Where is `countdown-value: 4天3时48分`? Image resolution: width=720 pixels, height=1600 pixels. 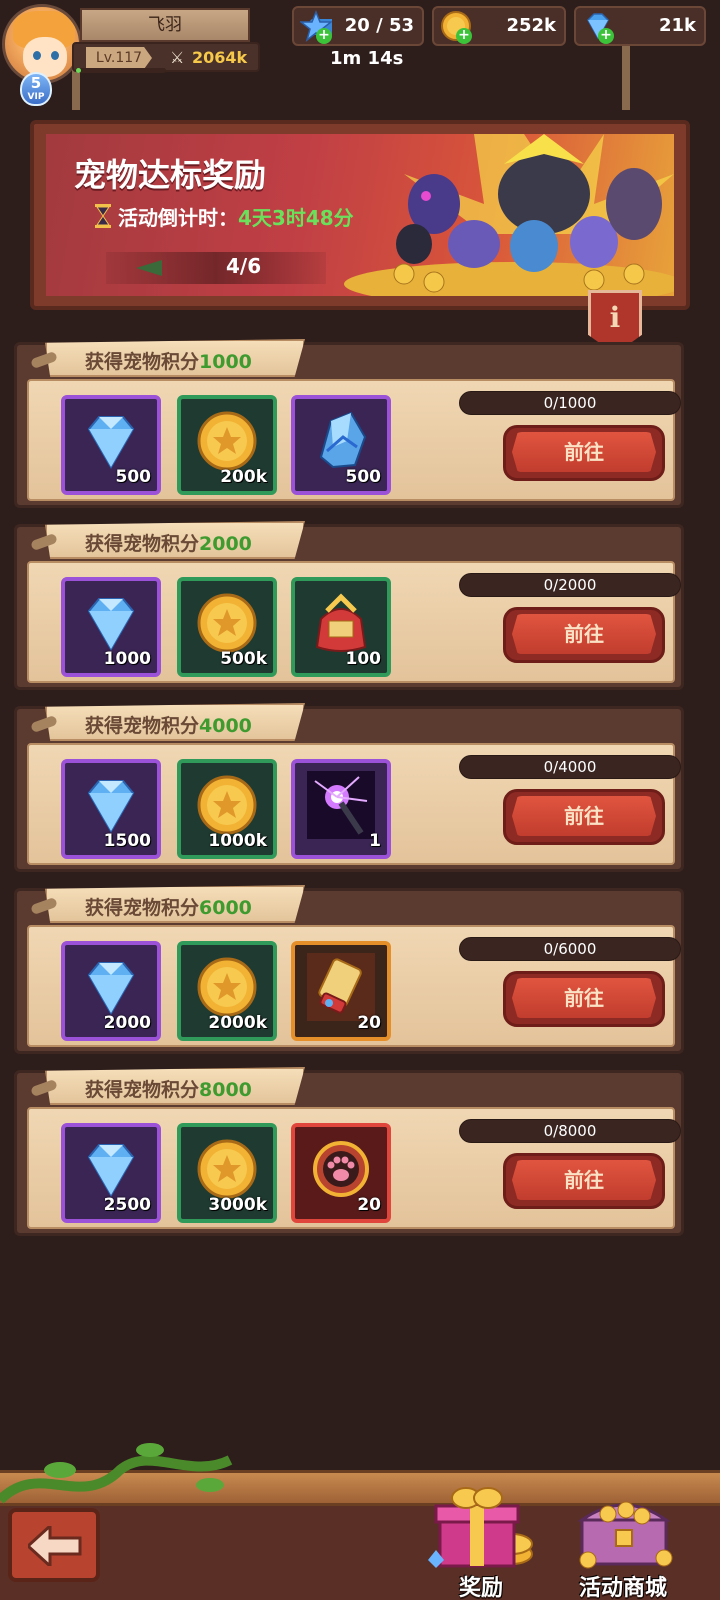
countdown-value: 4天3时48分 is located at coordinates (296, 218).